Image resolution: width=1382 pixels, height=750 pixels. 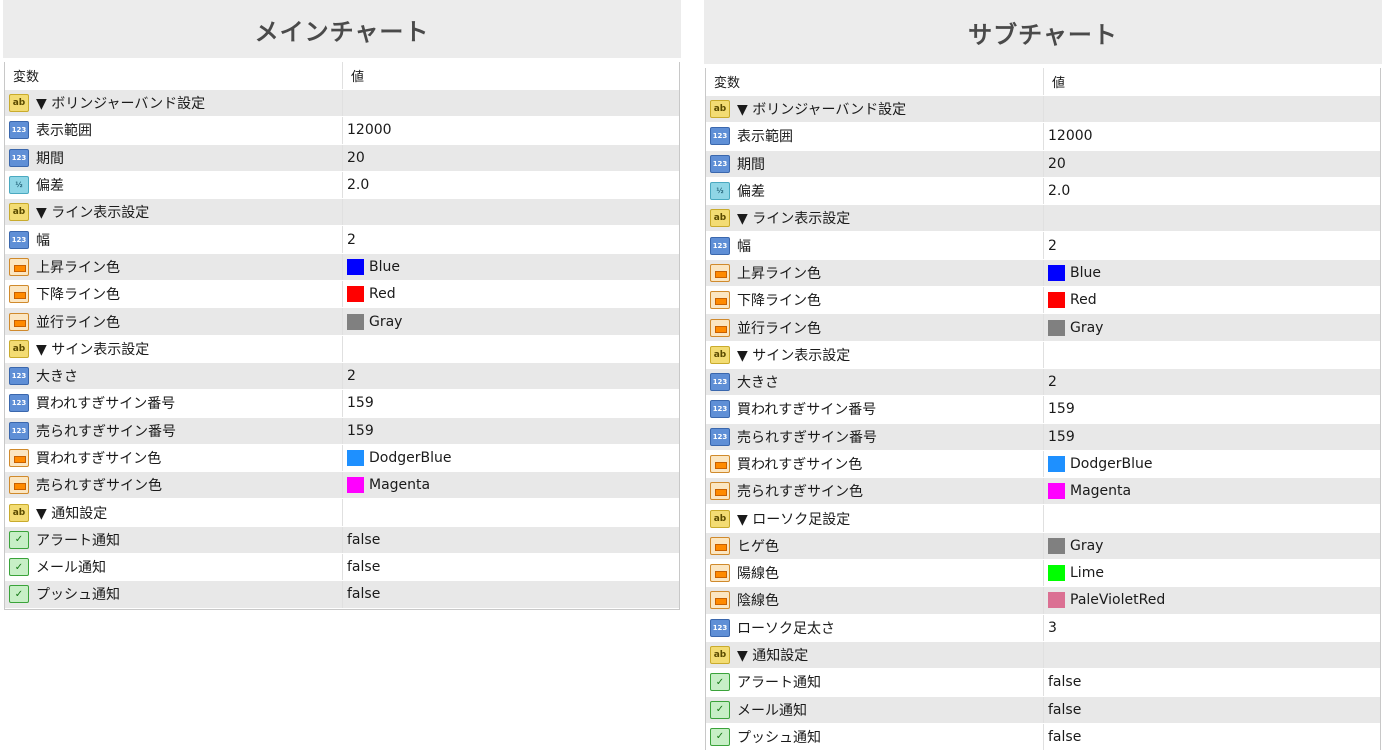 I want to click on parameter-row: ✓ プッシュ通知 false, so click(x=342, y=595).